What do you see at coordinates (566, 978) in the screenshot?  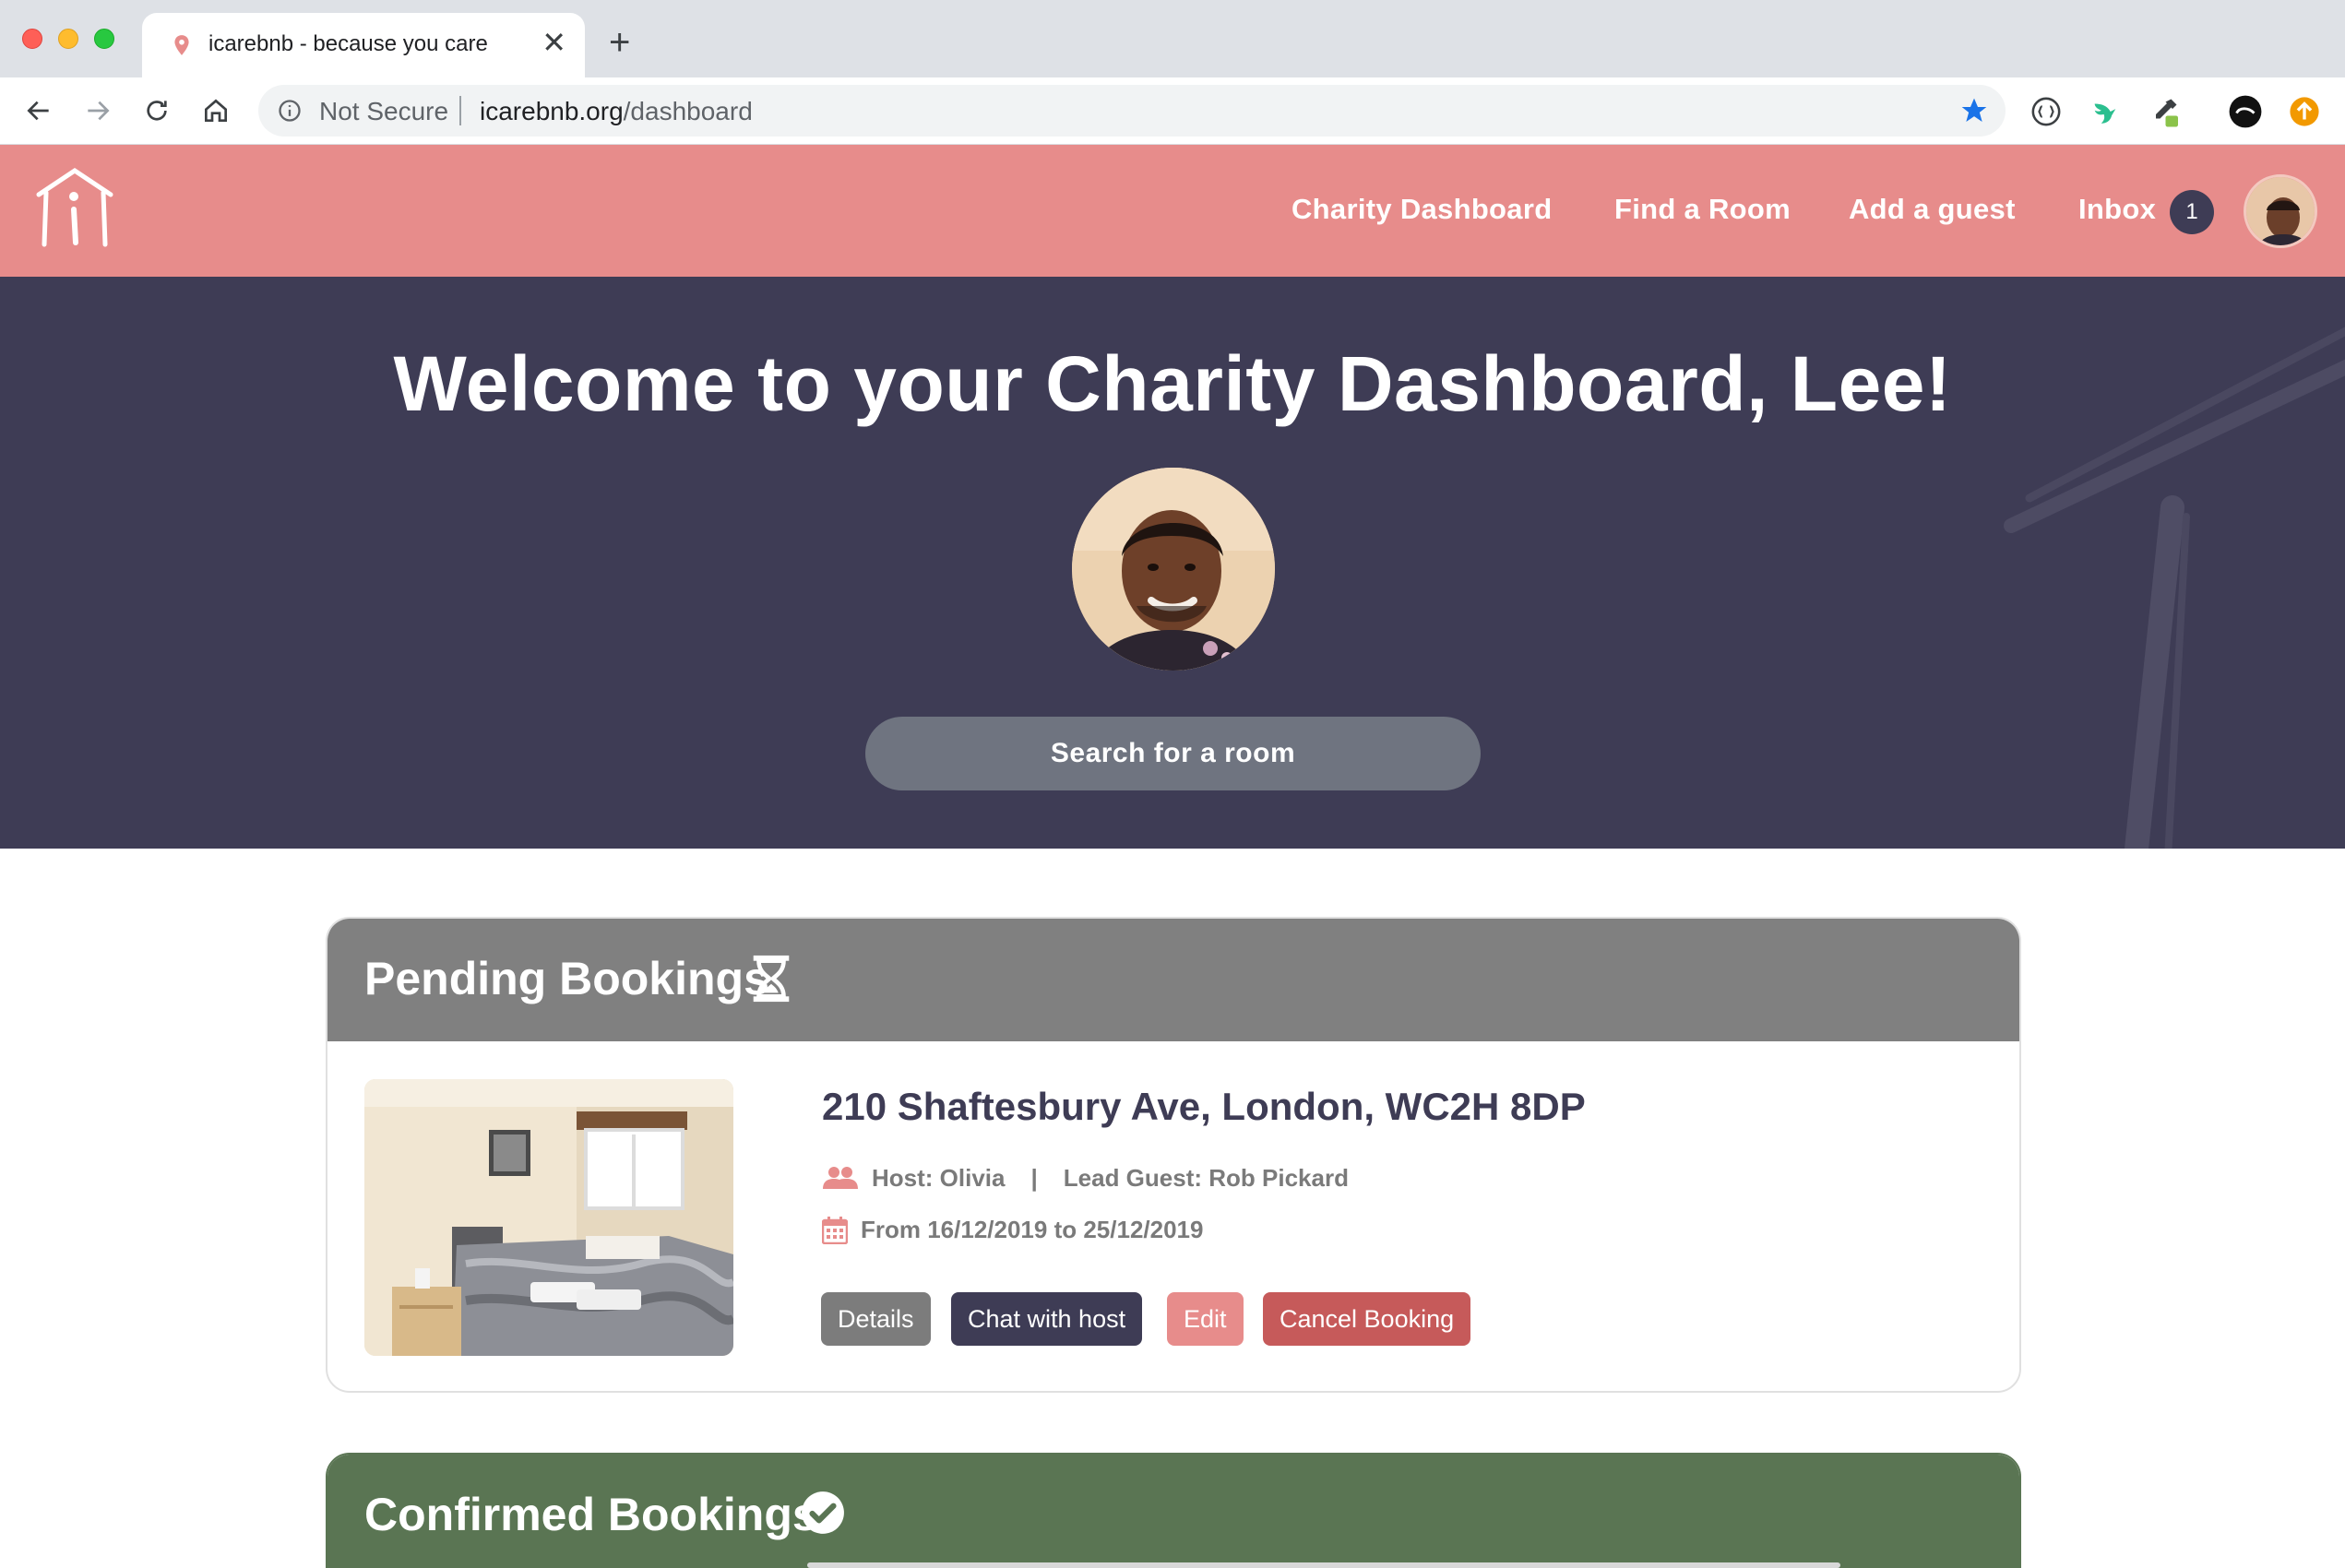 I see `pending-bookings-title: Pending Bookings` at bounding box center [566, 978].